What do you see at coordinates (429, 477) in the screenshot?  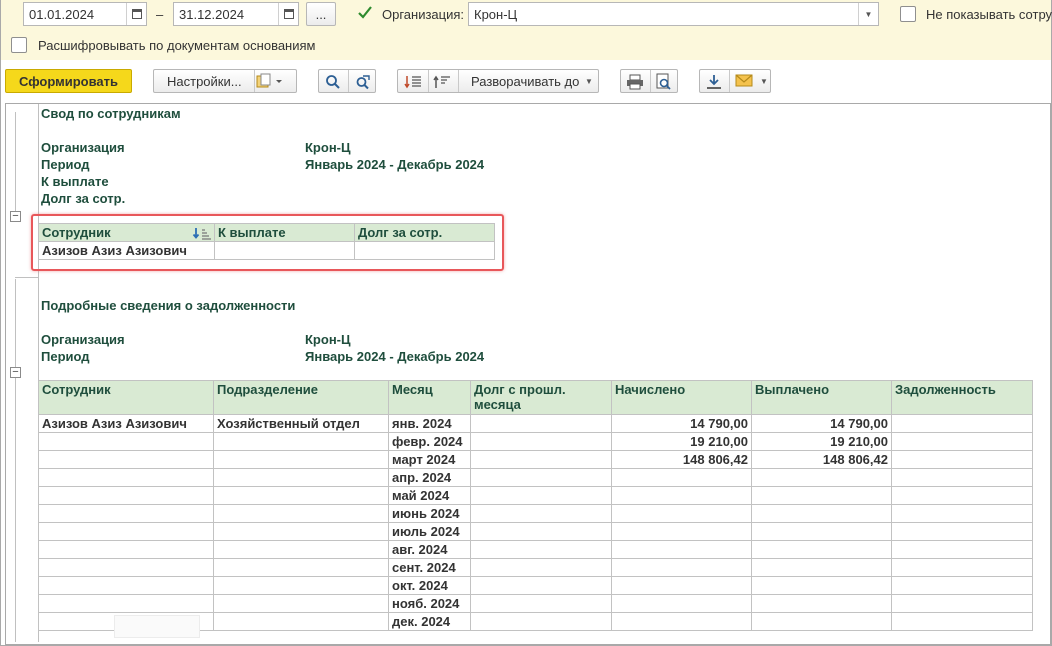 I see `cell-month: апр. 2024` at bounding box center [429, 477].